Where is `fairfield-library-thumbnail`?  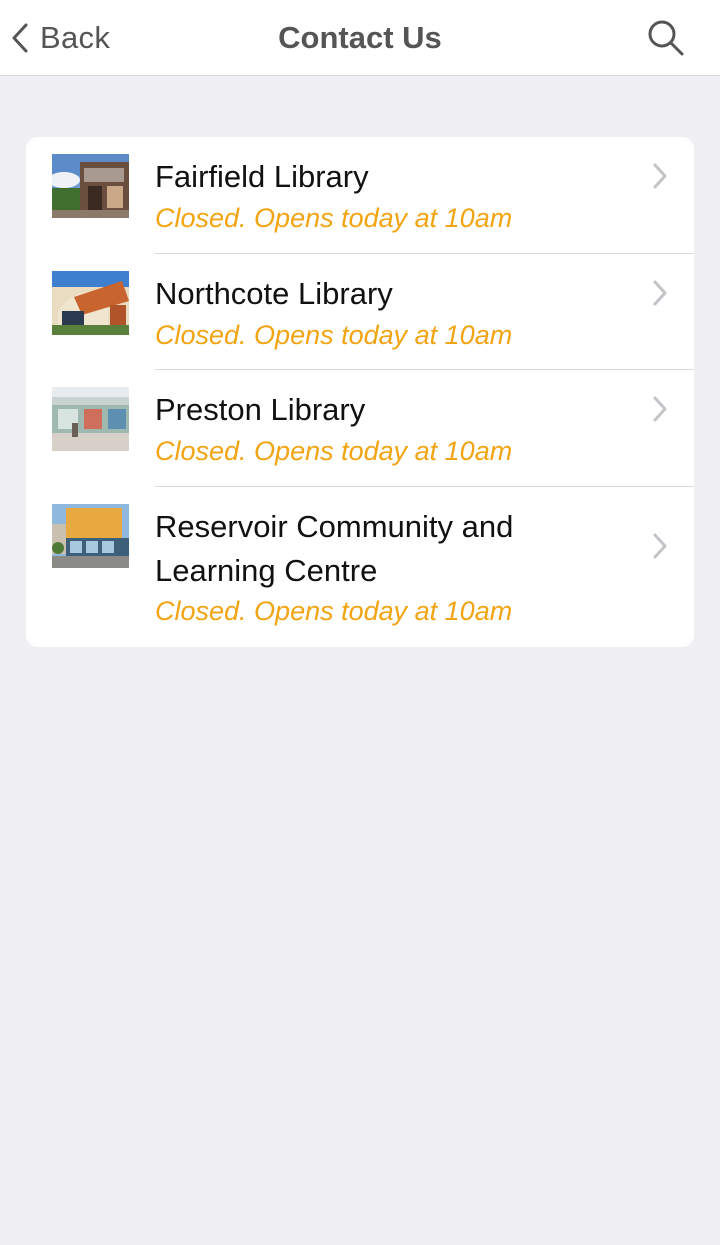
fairfield-library-thumbnail is located at coordinates (90, 186).